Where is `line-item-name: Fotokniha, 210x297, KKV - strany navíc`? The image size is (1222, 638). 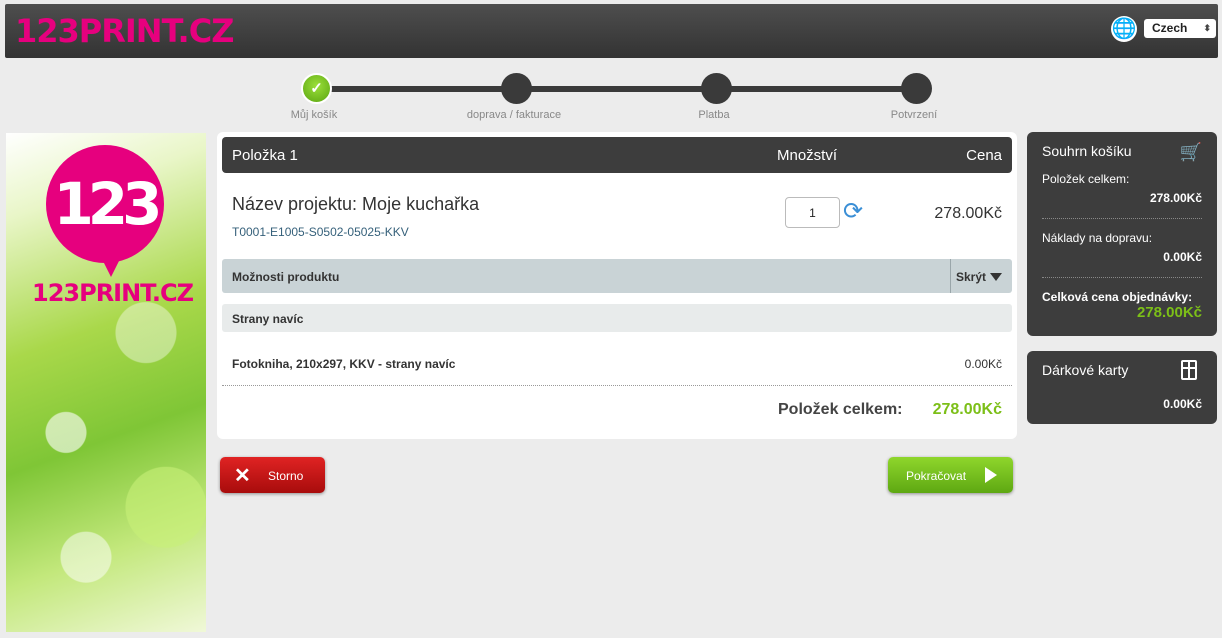 line-item-name: Fotokniha, 210x297, KKV - strany navíc is located at coordinates (344, 364).